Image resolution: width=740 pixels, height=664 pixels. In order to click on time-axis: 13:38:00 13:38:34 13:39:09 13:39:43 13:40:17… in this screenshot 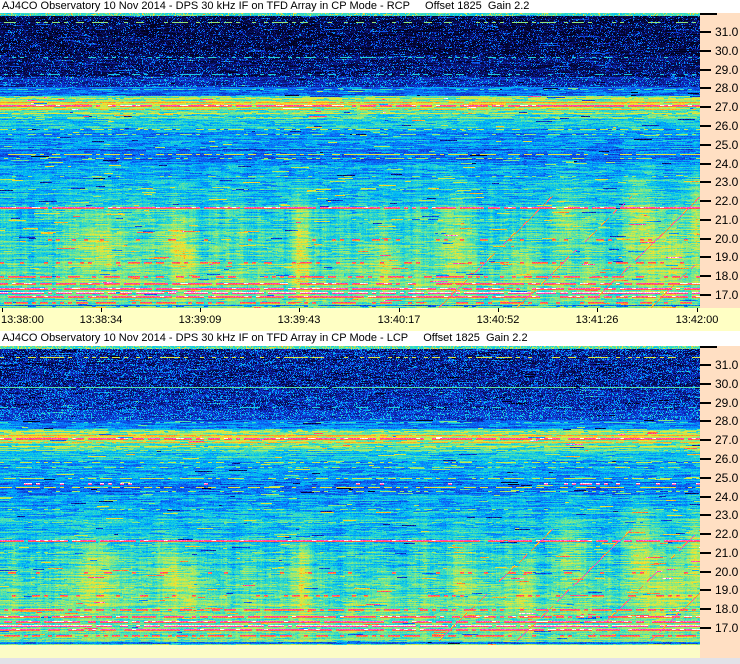, I will do `click(370, 319)`.